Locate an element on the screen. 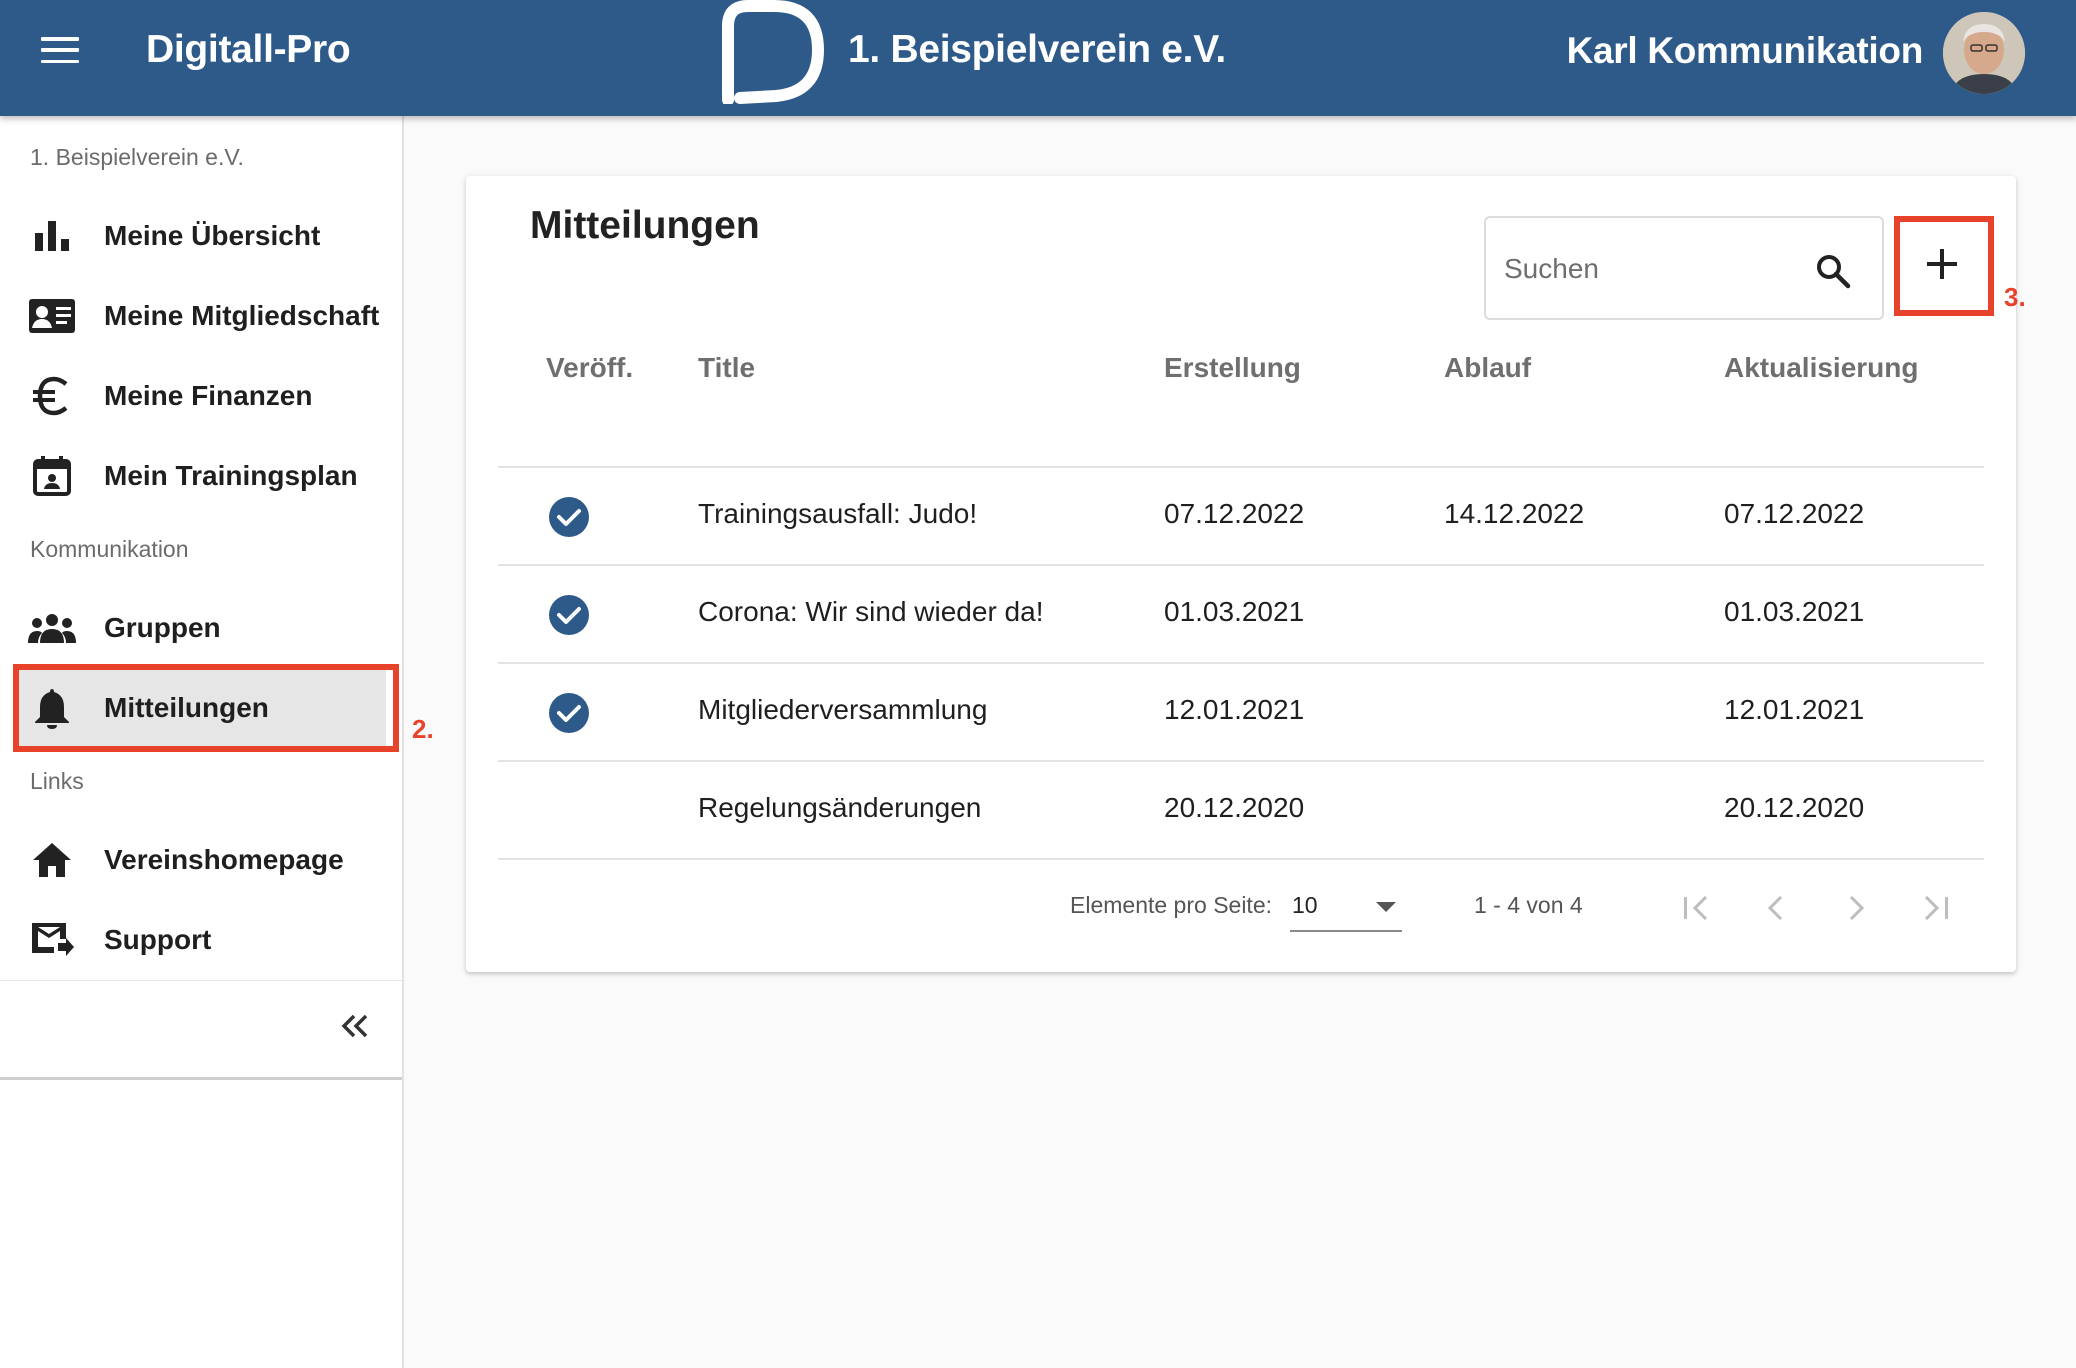 The image size is (2076, 1368). menu-button is located at coordinates (60, 50).